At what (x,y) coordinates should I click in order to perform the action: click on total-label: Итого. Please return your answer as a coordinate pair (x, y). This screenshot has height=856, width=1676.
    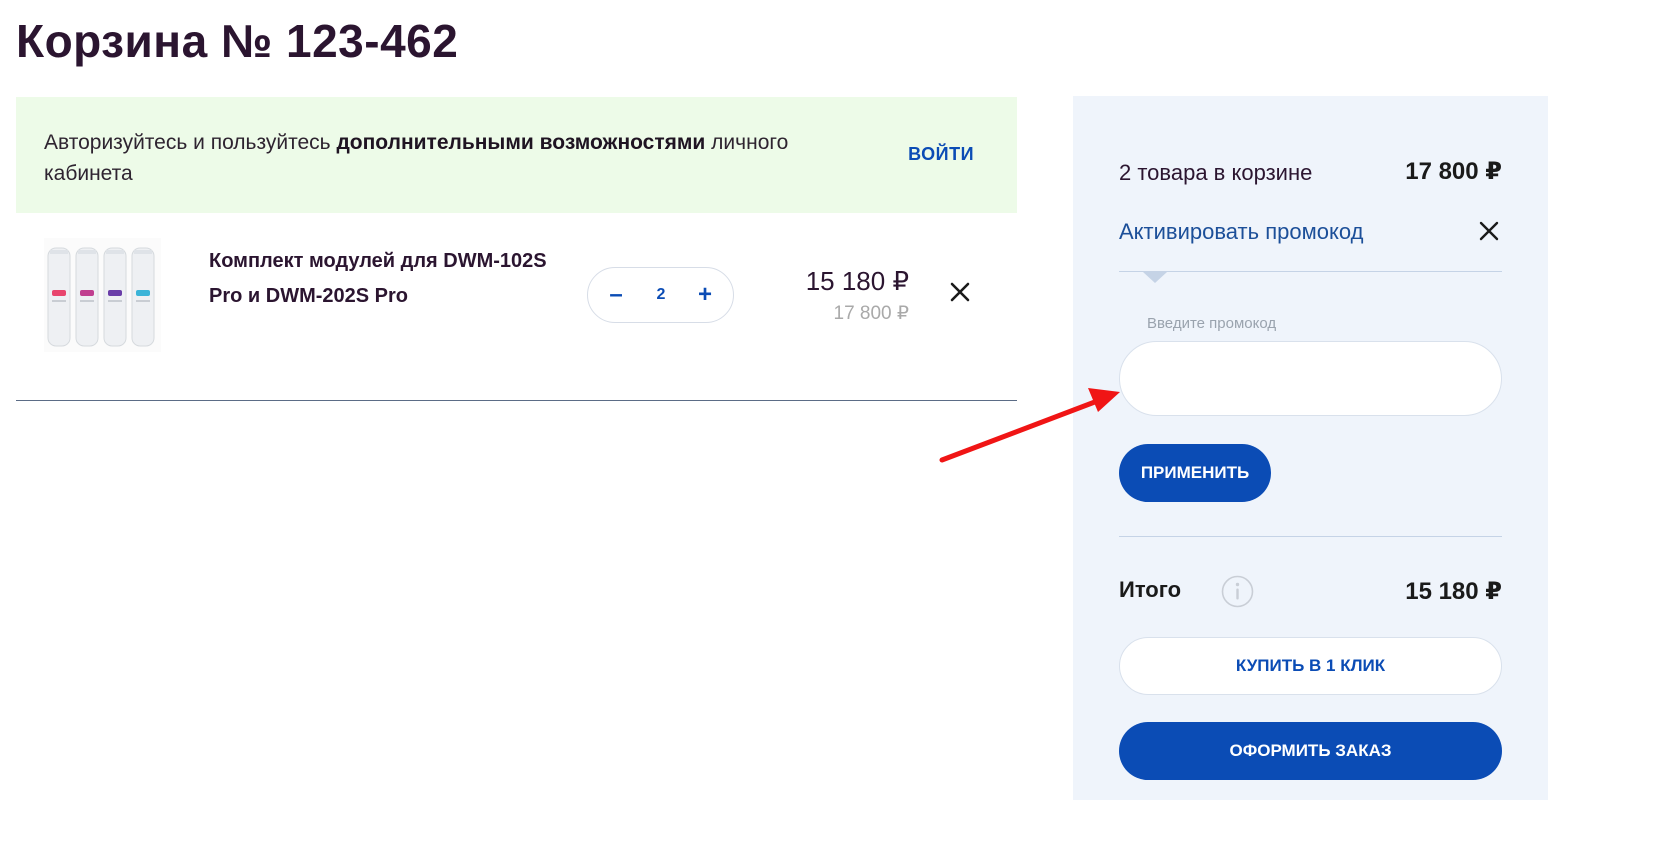
    Looking at the image, I should click on (1150, 589).